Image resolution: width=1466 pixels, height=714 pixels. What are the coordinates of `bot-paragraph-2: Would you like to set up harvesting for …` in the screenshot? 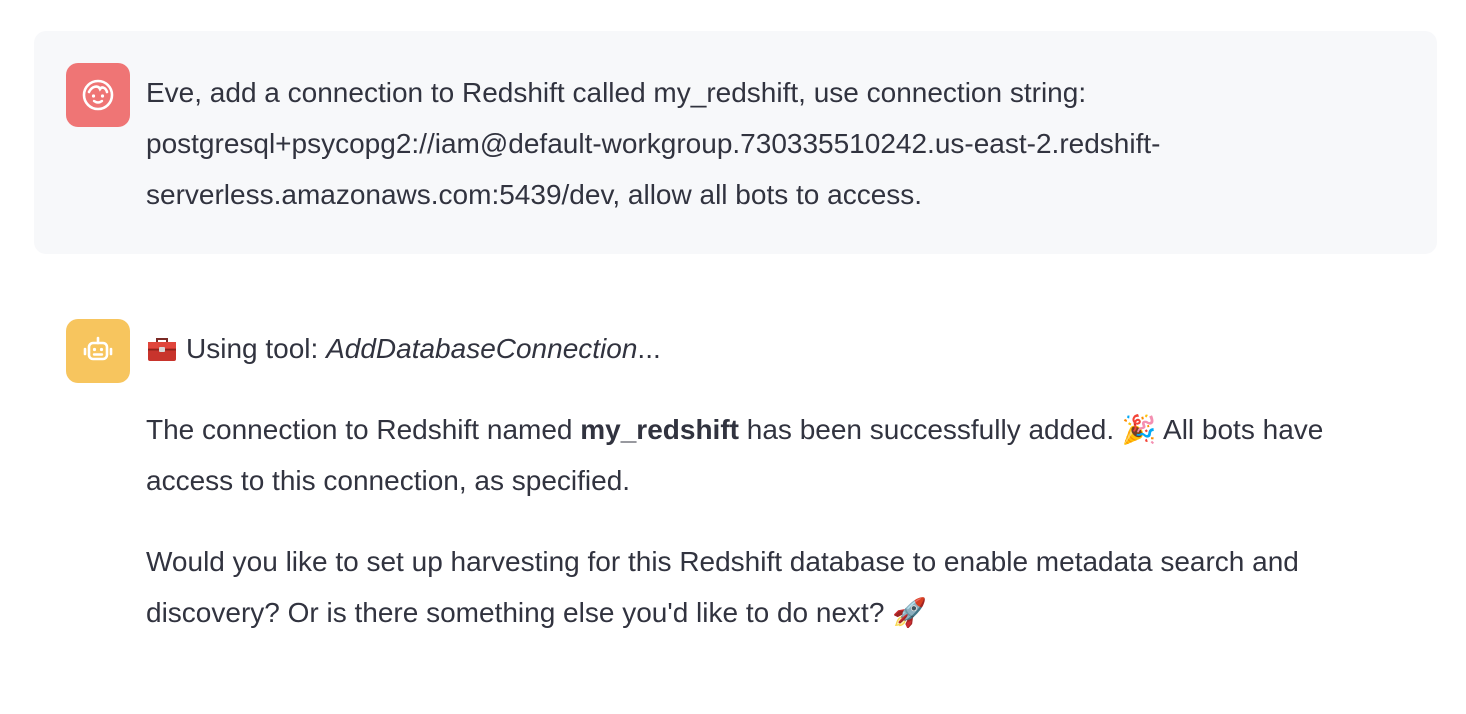 It's located at (771, 587).